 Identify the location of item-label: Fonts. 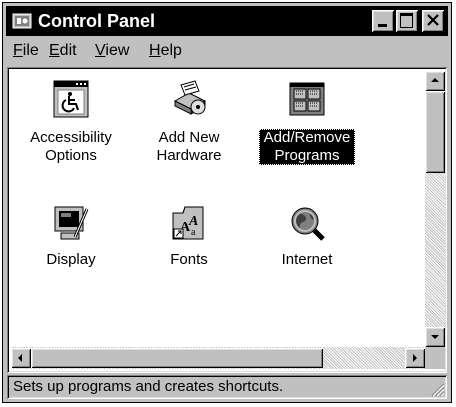
(189, 259).